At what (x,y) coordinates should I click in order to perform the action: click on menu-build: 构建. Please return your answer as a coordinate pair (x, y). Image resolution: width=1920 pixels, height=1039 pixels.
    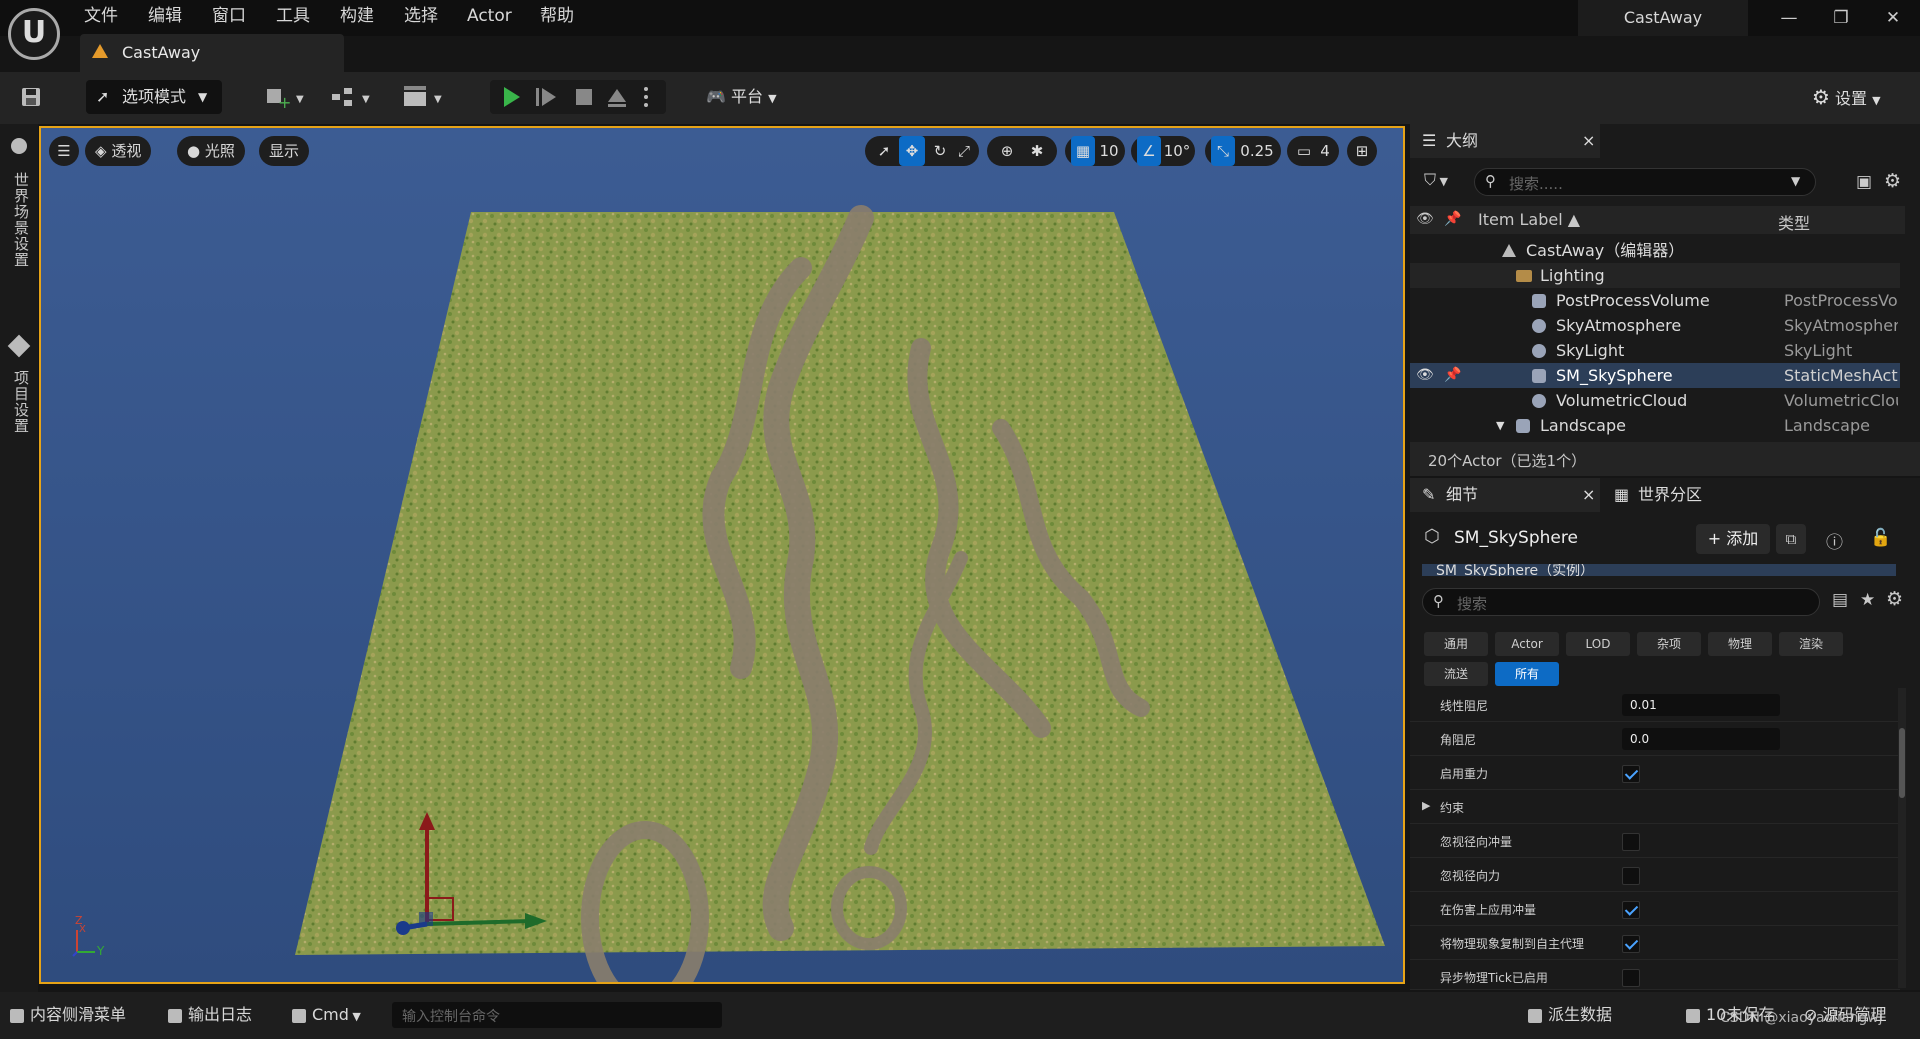
    Looking at the image, I should click on (357, 16).